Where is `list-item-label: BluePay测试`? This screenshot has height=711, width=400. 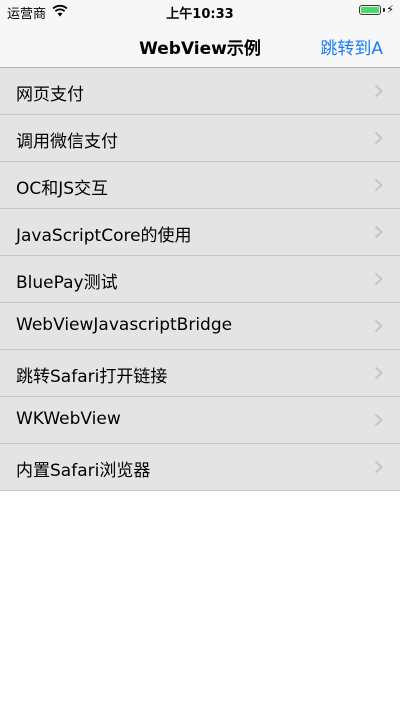 list-item-label: BluePay测试 is located at coordinates (67, 283).